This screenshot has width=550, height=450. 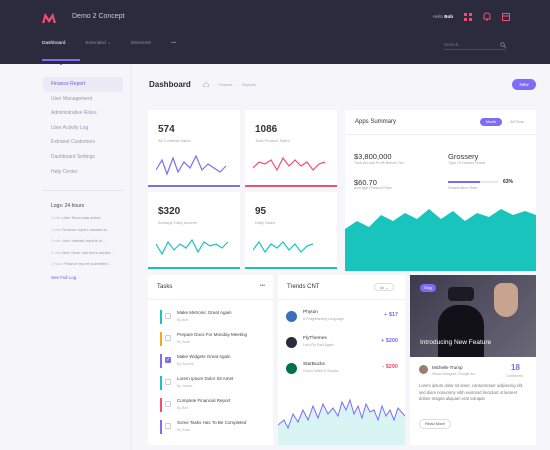 What do you see at coordinates (87, 221) in the screenshot?
I see `log-item: 1 min User Sean was active` at bounding box center [87, 221].